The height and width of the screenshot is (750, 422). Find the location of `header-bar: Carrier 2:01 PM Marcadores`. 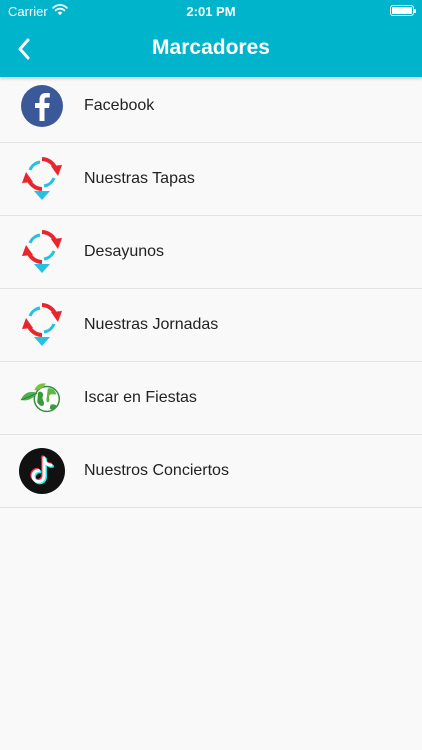

header-bar: Carrier 2:01 PM Marcadores is located at coordinates (211, 38).